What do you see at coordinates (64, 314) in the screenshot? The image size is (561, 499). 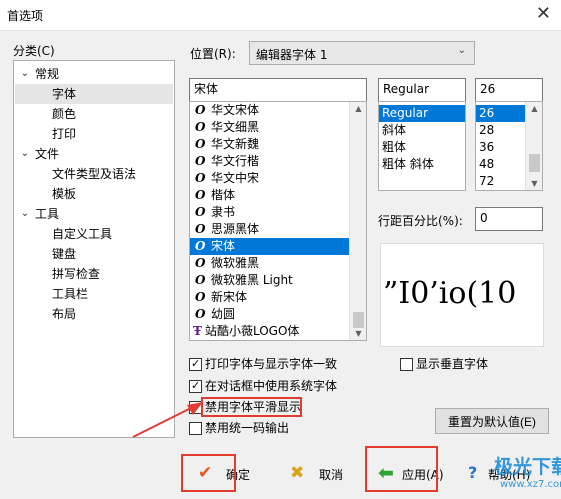 I see `tree-item-label: 布局` at bounding box center [64, 314].